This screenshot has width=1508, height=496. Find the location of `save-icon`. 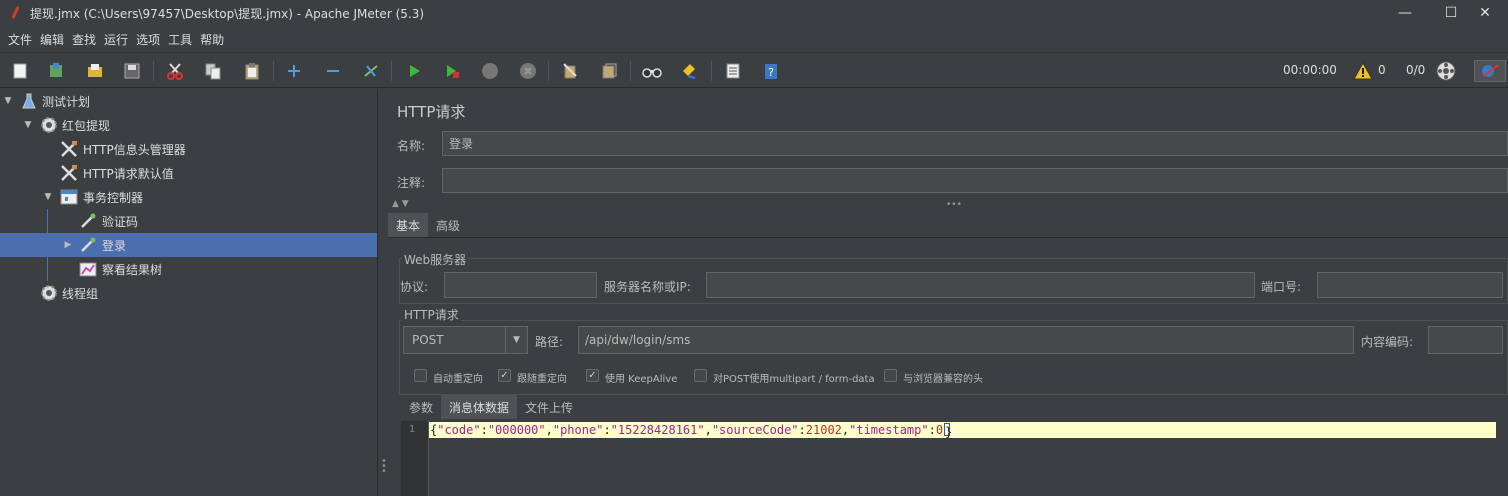

save-icon is located at coordinates (132, 71).